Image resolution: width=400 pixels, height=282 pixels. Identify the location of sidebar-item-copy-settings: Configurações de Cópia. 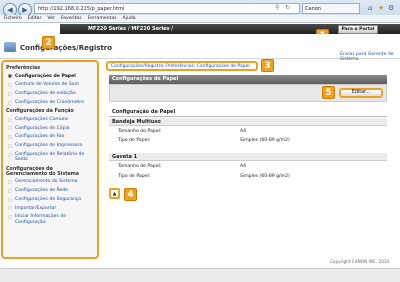
(50, 128).